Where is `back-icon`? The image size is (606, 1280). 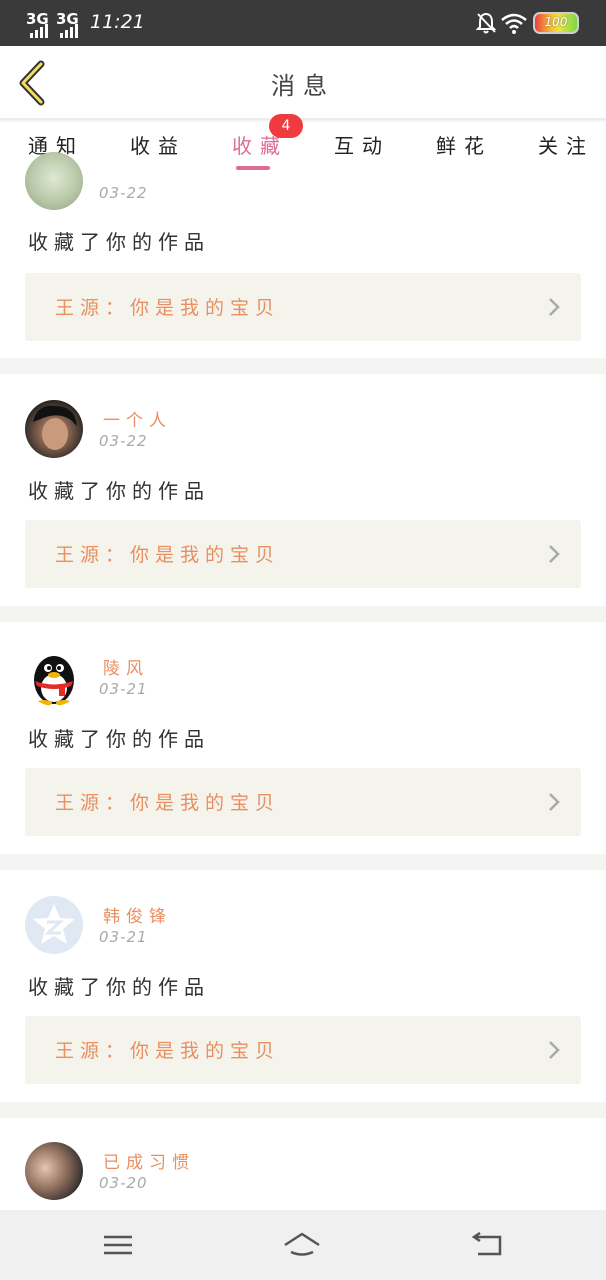
back-icon is located at coordinates (488, 1245).